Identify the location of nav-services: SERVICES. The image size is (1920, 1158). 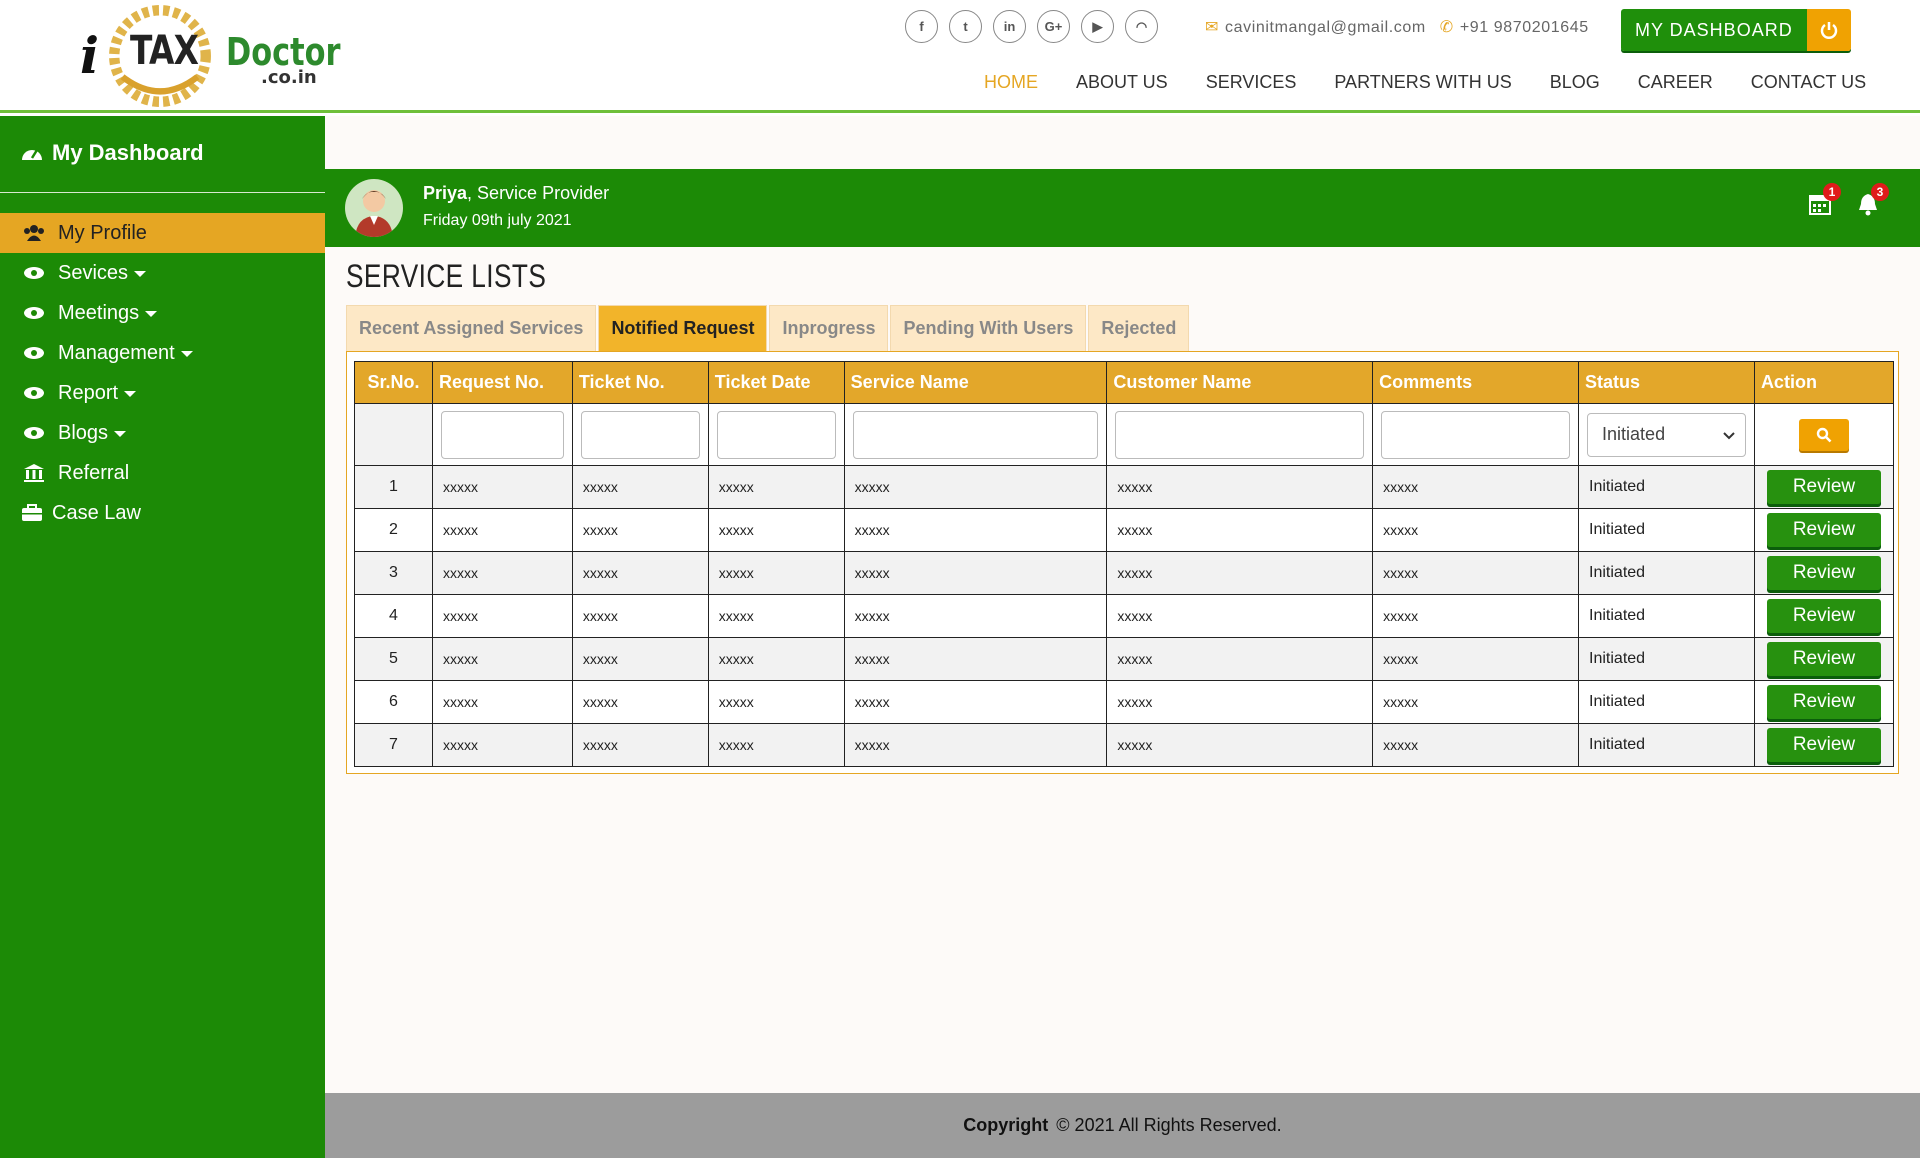
(1251, 82).